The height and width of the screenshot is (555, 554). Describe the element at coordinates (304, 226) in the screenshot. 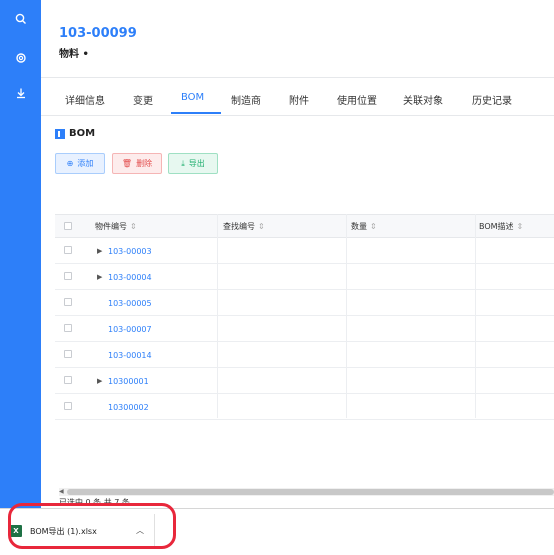

I see `table-header: 物件编号 ⇕ 查找编号 ⇕ 数量 ⇕ BOM描述 ⇕` at that location.